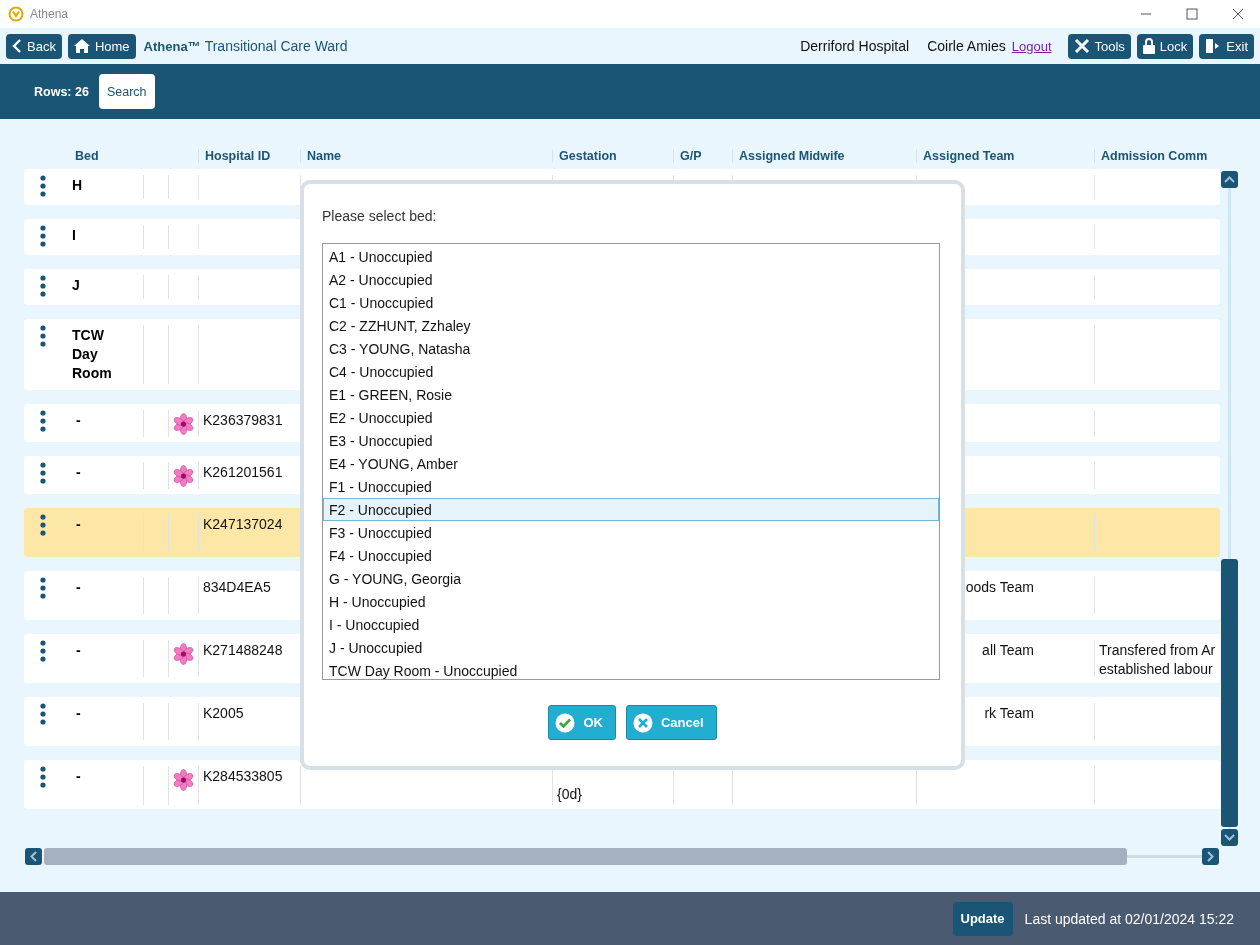 Image resolution: width=1260 pixels, height=945 pixels. What do you see at coordinates (34, 46) in the screenshot?
I see `back-button: Back` at bounding box center [34, 46].